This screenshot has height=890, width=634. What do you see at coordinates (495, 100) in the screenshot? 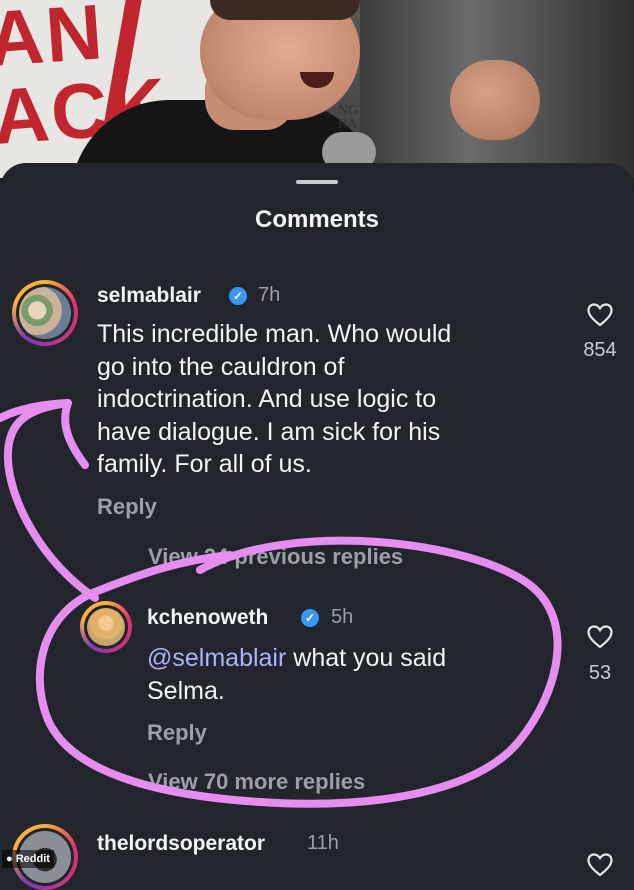
I see `speaker-fist` at bounding box center [495, 100].